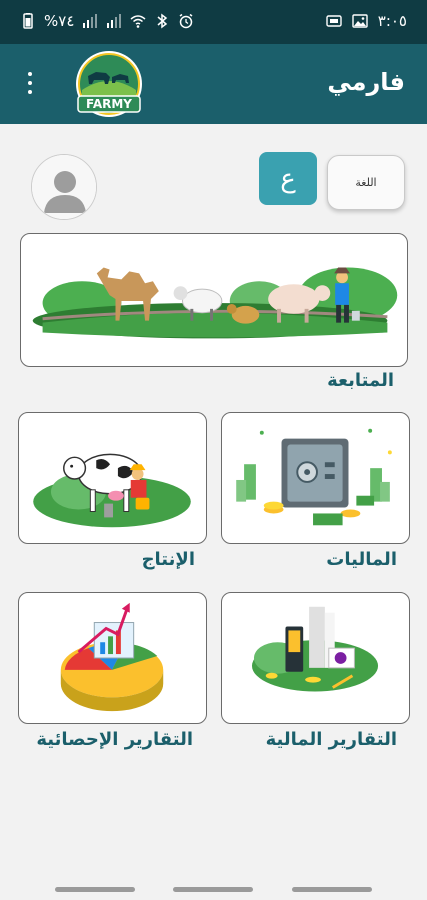 This screenshot has height=900, width=427. What do you see at coordinates (59, 21) in the screenshot?
I see `battery-percent: %٧٤` at bounding box center [59, 21].